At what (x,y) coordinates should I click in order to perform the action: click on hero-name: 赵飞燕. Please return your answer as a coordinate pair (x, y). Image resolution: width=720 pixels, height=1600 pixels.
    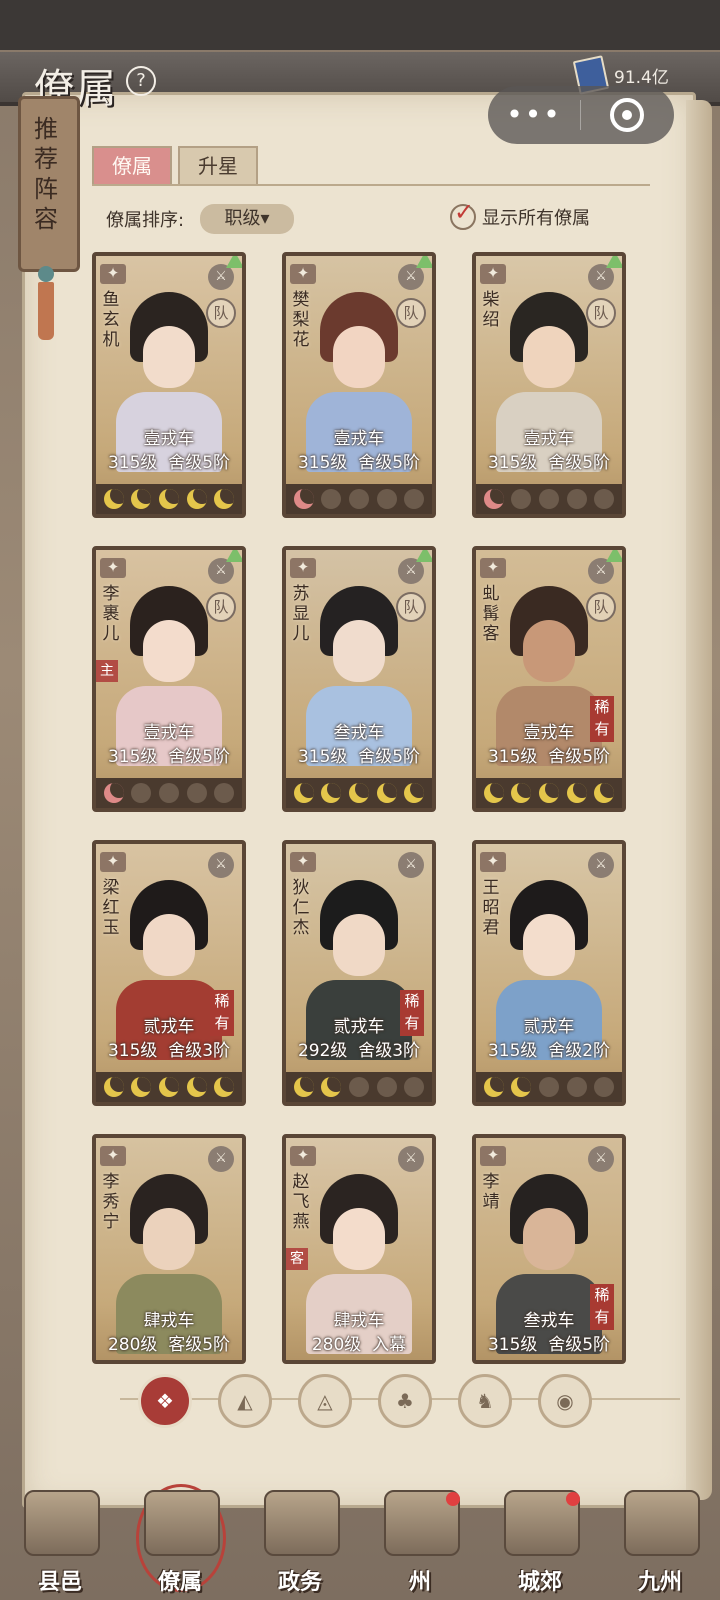
    Looking at the image, I should click on (301, 1202).